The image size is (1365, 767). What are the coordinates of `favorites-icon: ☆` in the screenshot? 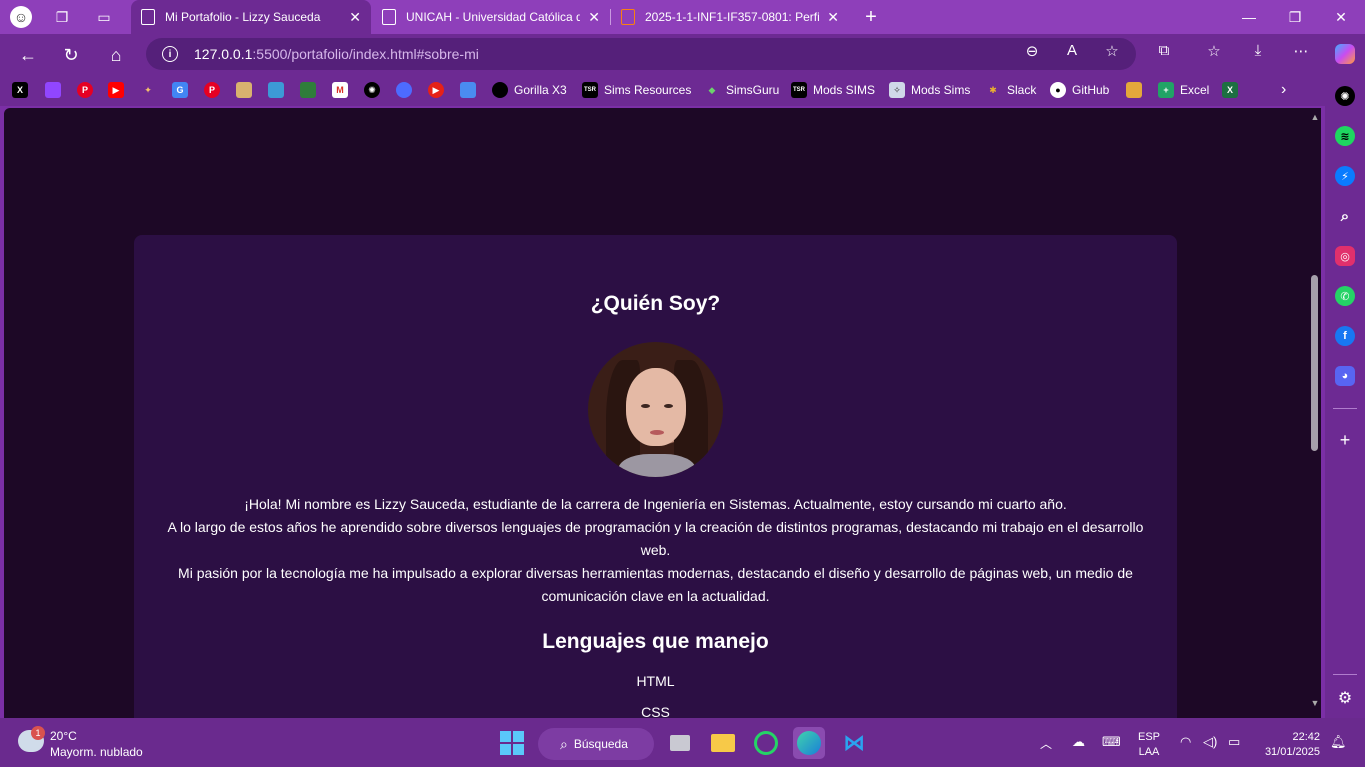 It's located at (1214, 51).